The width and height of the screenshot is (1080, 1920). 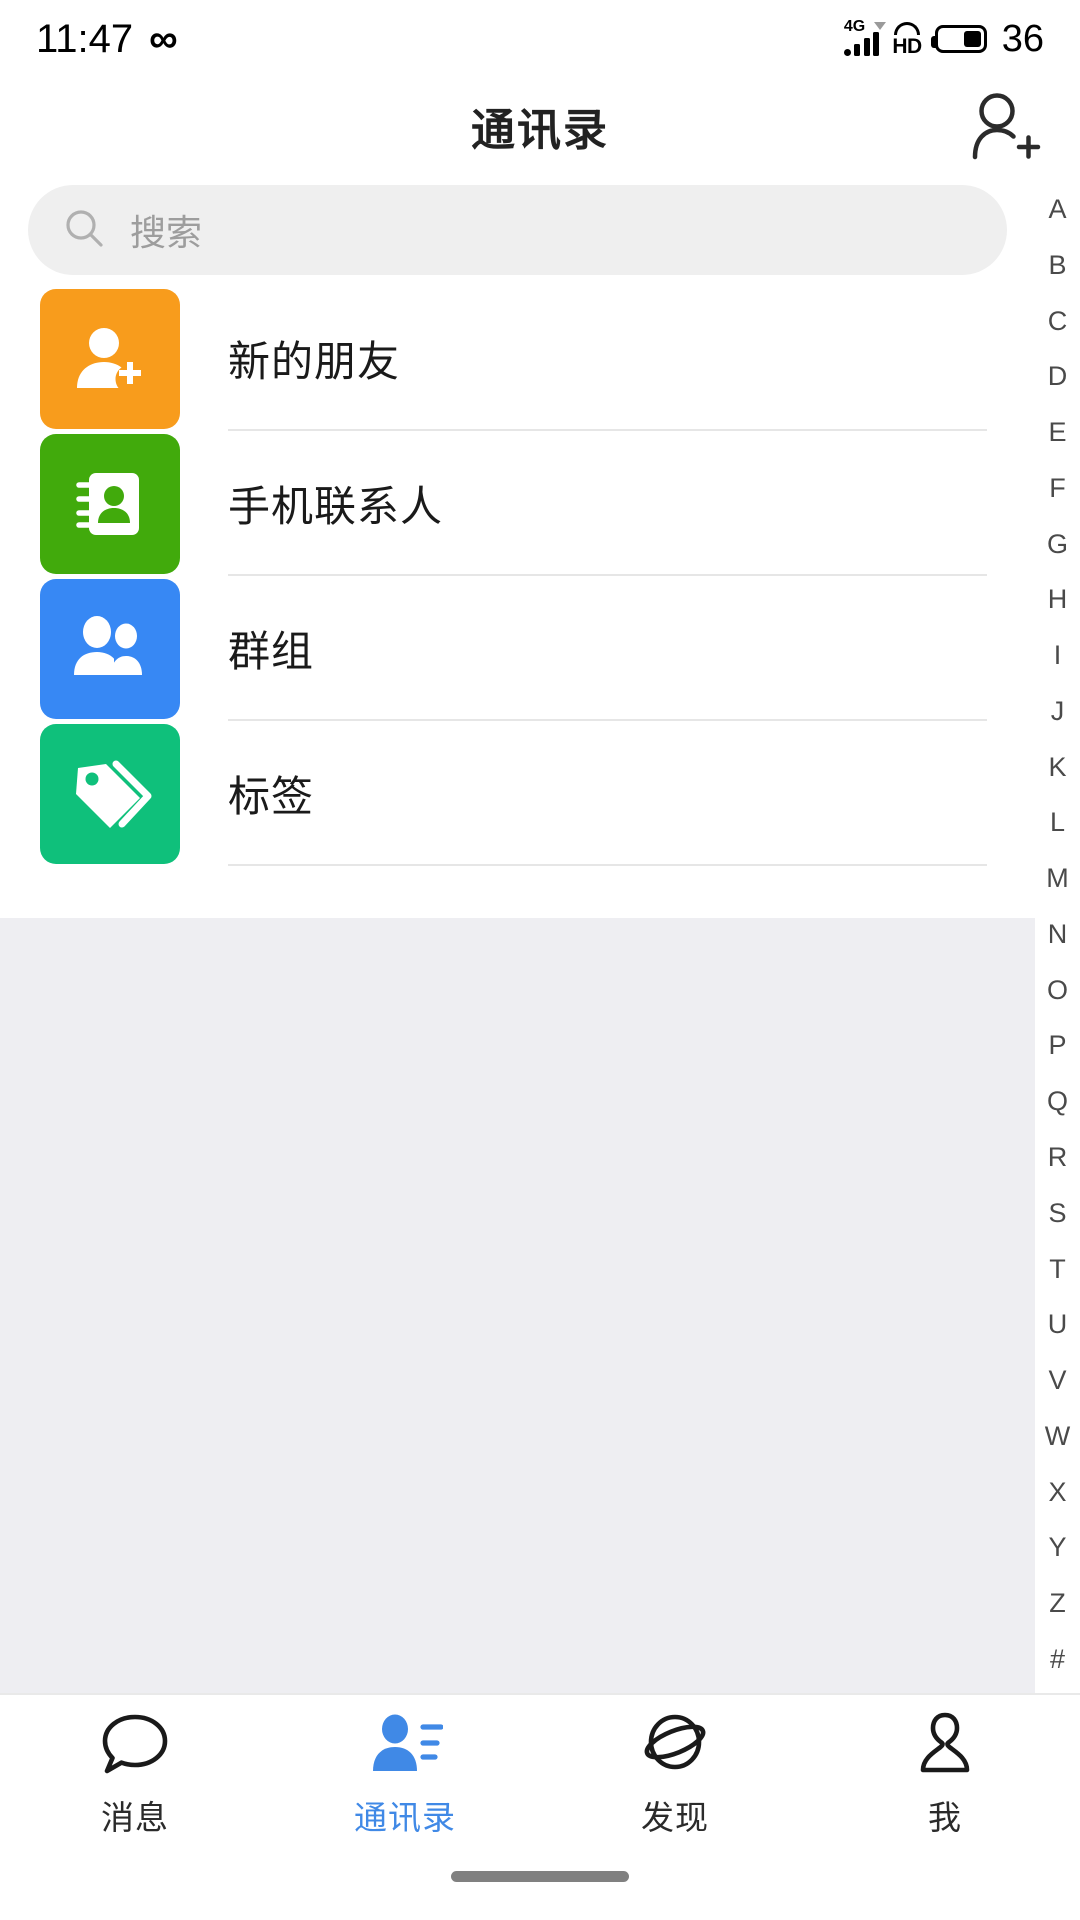 I want to click on alpha-index-letter: D, so click(x=1058, y=376).